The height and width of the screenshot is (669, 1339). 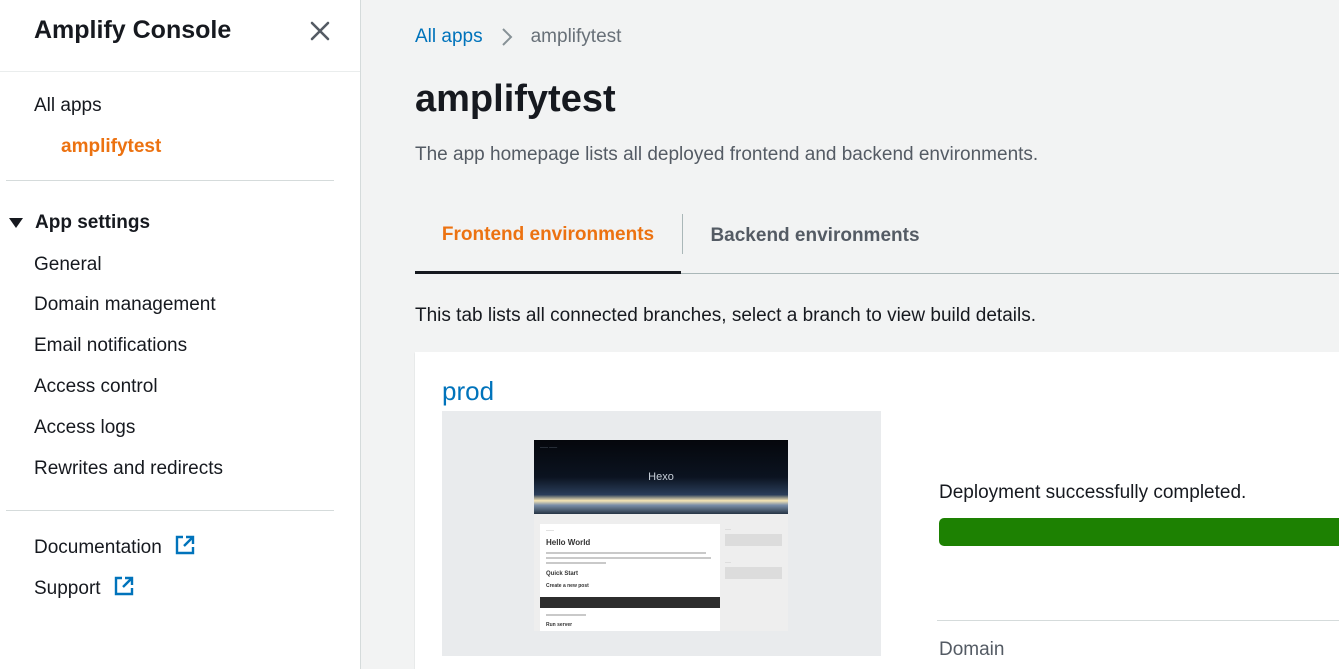 I want to click on sidebar-item-support: Support, so click(x=84, y=589).